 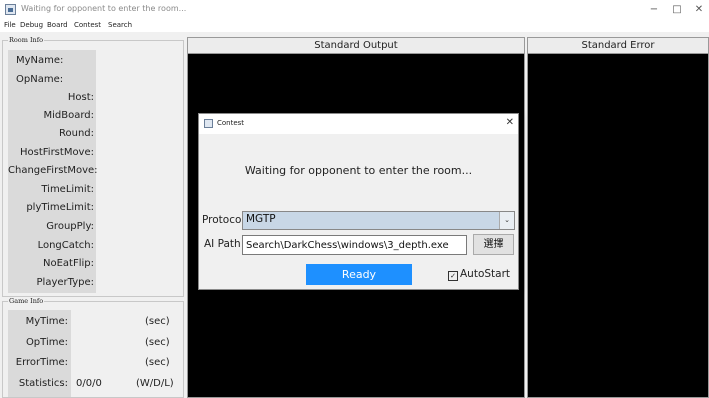 I want to click on menu-bar: File Debug Board Contest Search, so click(x=354, y=26).